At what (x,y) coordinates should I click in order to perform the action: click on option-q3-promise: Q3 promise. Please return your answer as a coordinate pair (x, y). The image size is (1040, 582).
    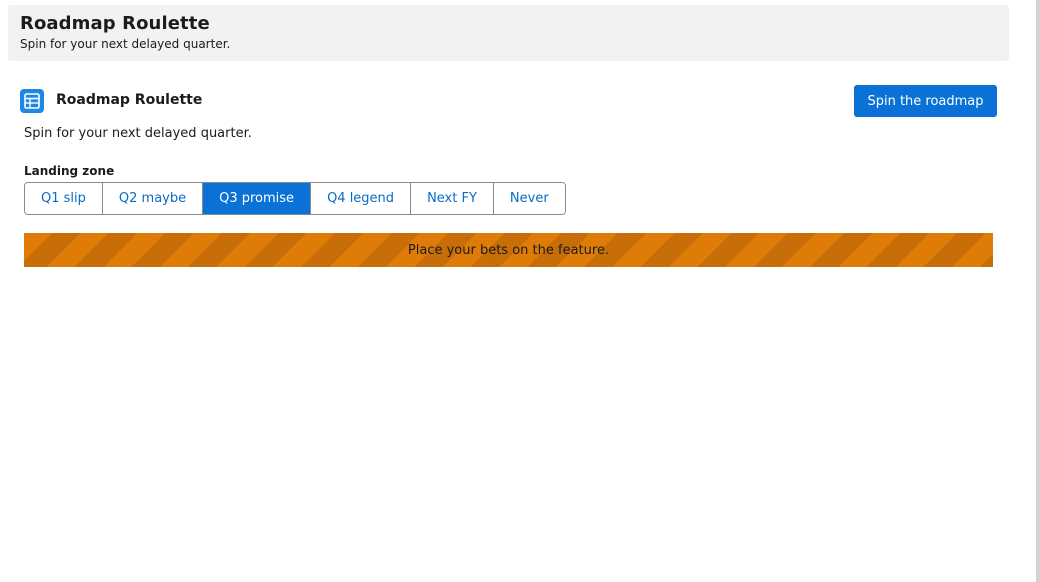
    Looking at the image, I should click on (257, 198).